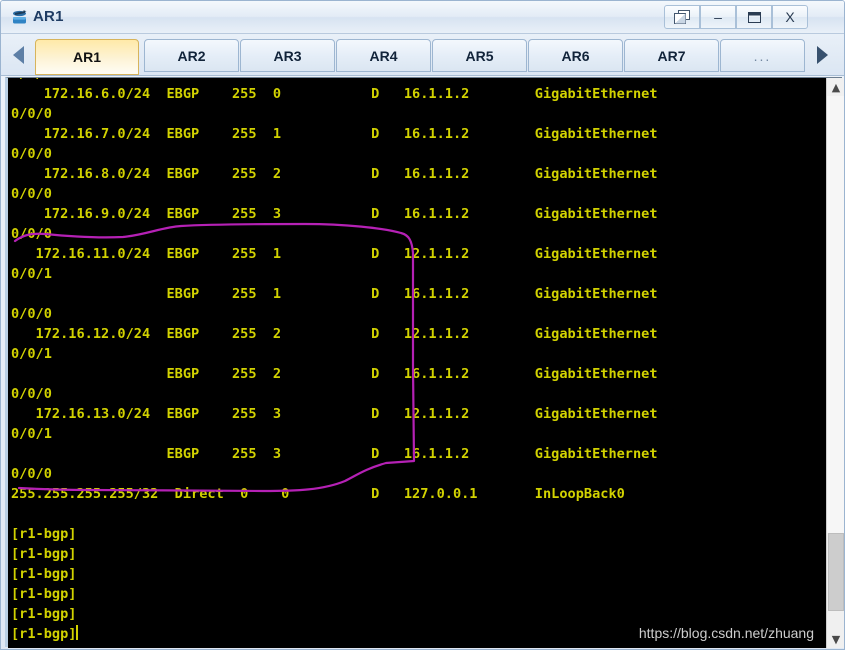 Image resolution: width=845 pixels, height=650 pixels. I want to click on tab-ar4: AR4, so click(383, 55).